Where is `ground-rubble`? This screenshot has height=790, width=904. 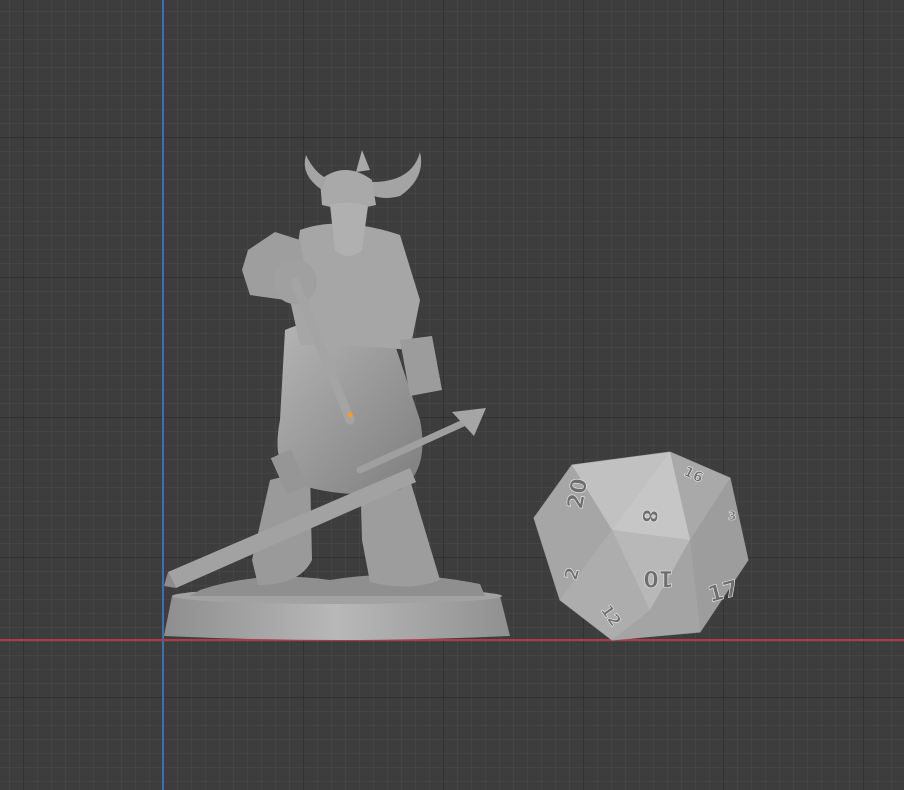
ground-rubble is located at coordinates (337, 585).